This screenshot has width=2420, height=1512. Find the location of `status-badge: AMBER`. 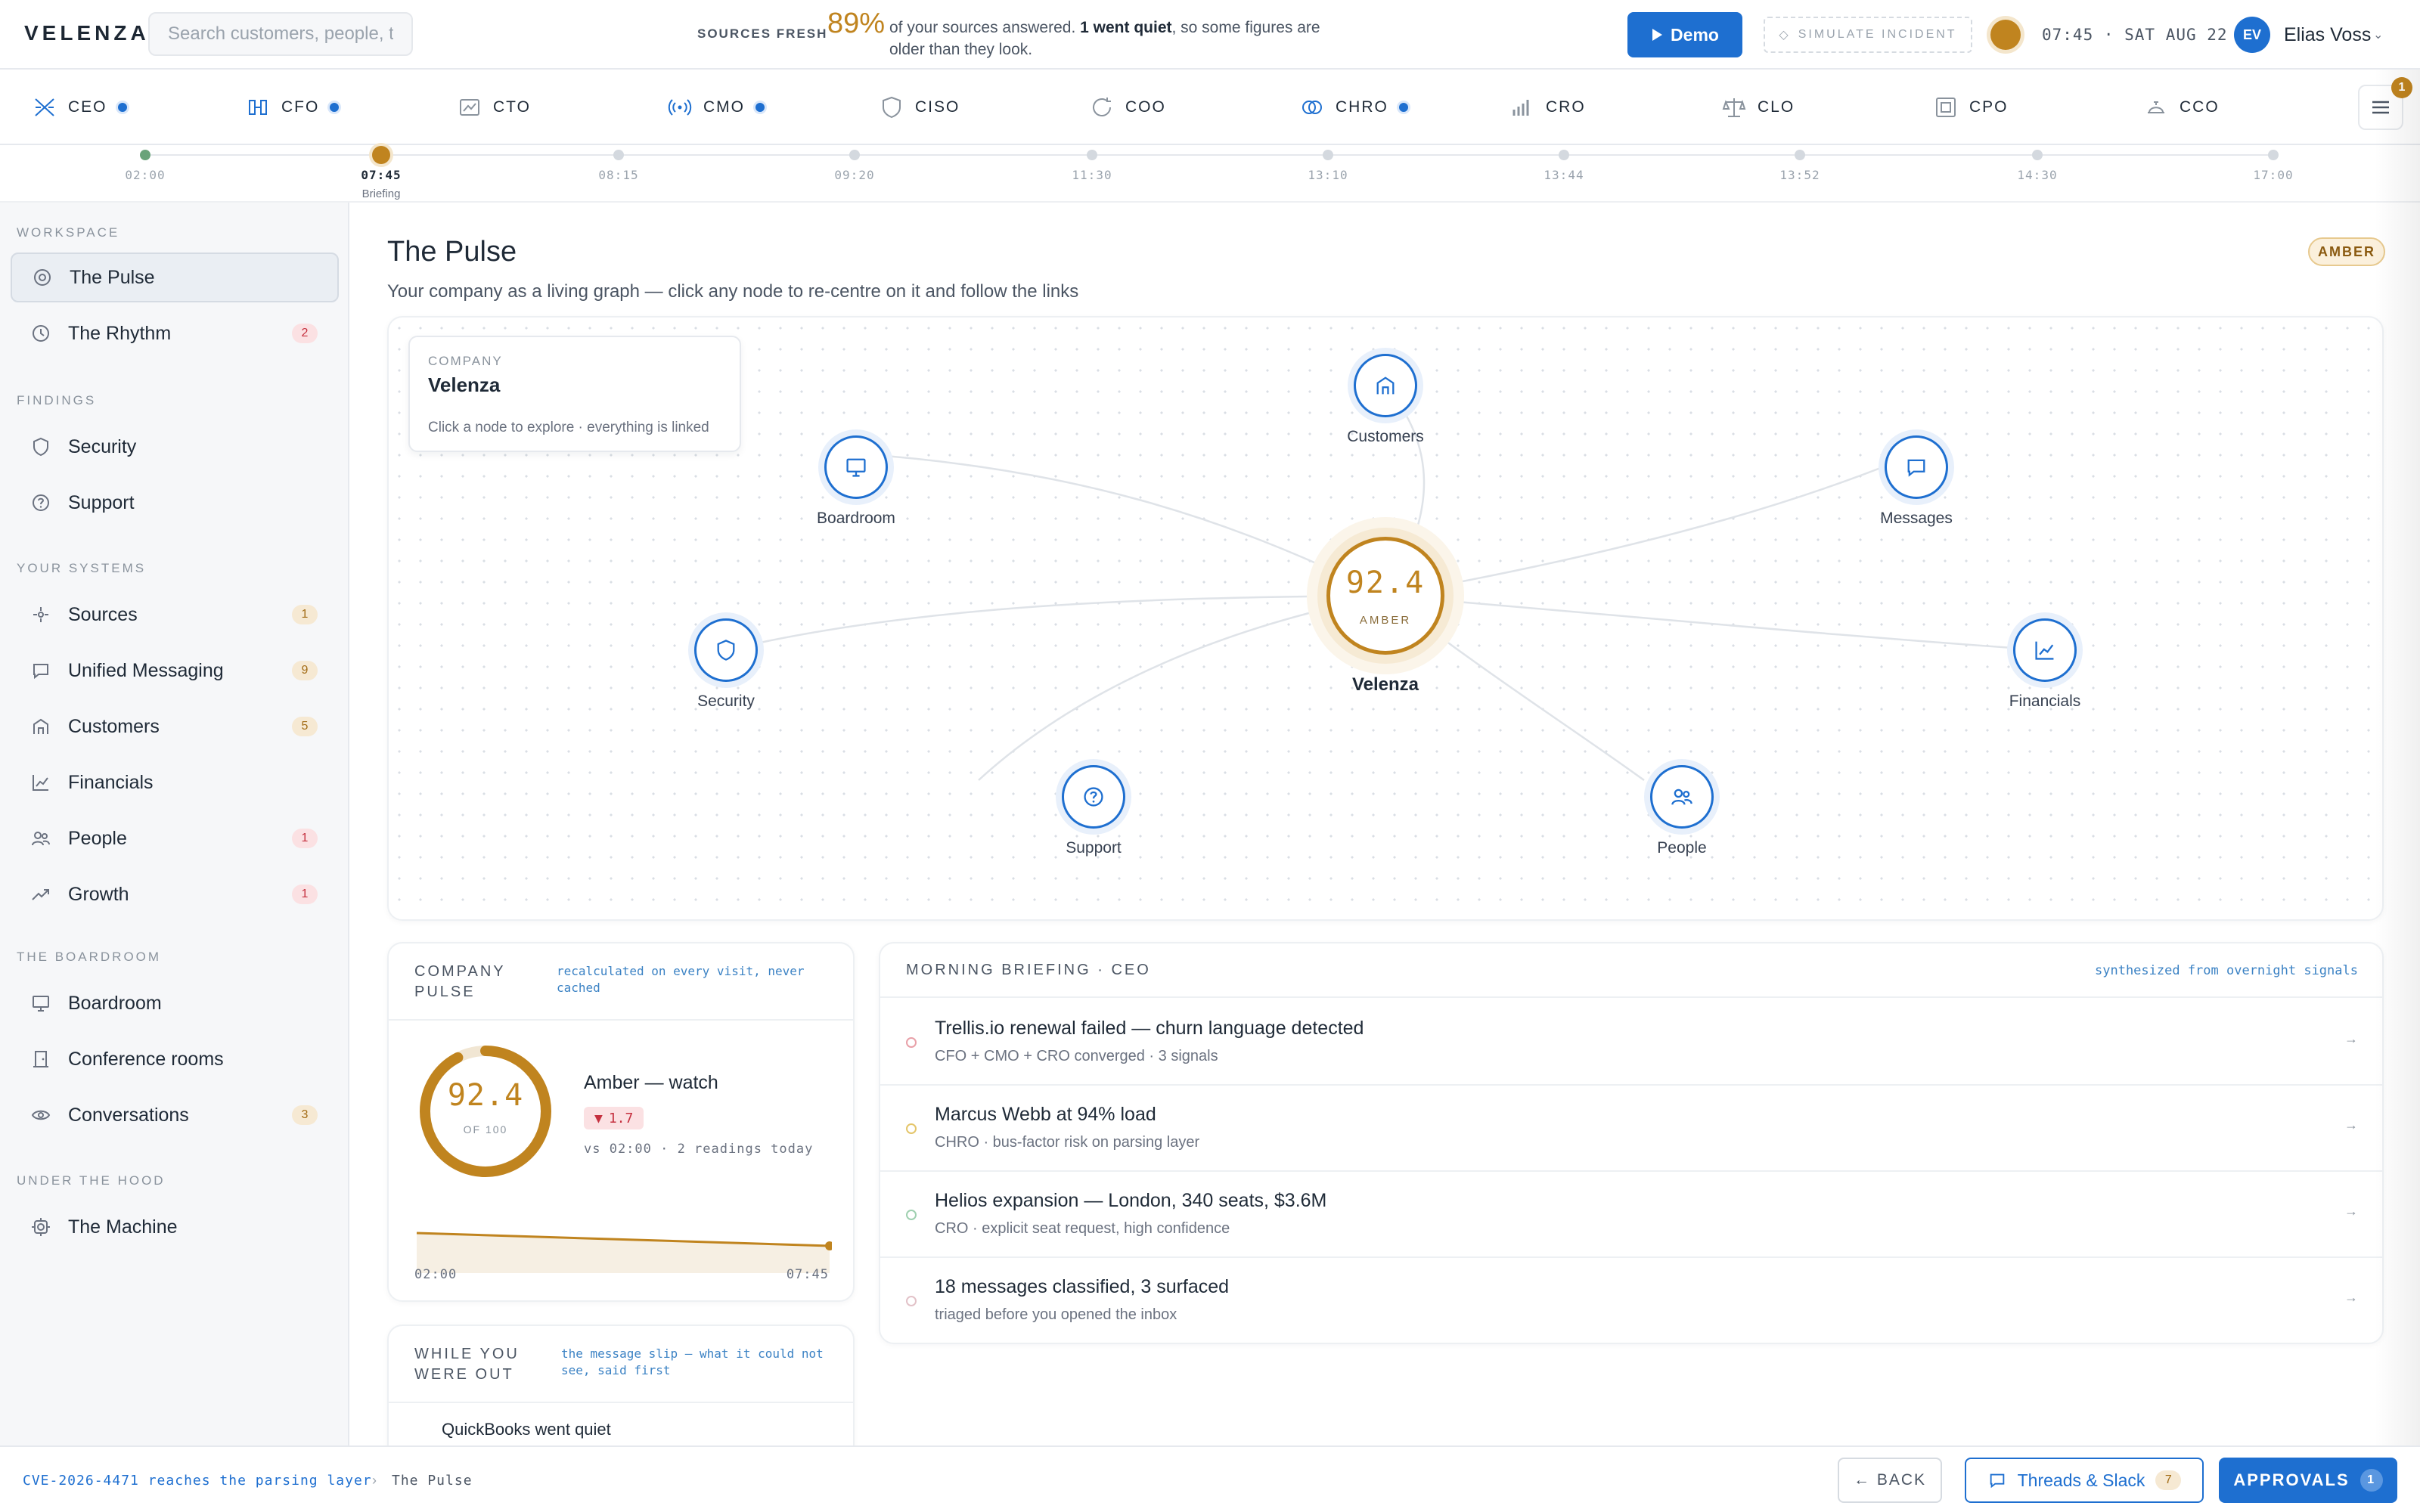

status-badge: AMBER is located at coordinates (2346, 251).